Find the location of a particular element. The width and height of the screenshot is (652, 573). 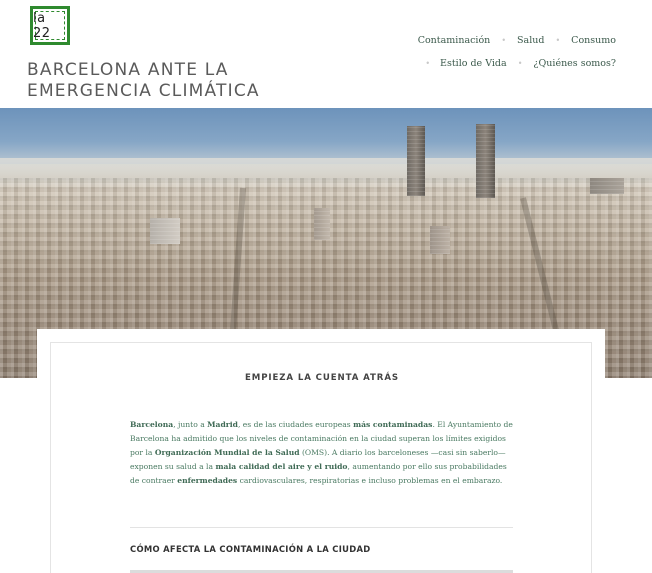

nav-item-consumo: Consumo is located at coordinates (593, 40).